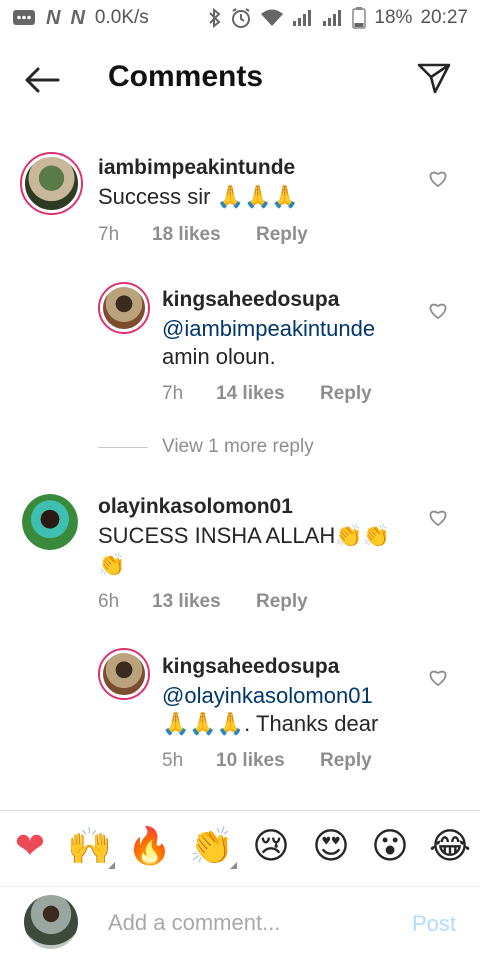 The width and height of the screenshot is (480, 960). Describe the element at coordinates (123, 447) in the screenshot. I see `divider` at that location.